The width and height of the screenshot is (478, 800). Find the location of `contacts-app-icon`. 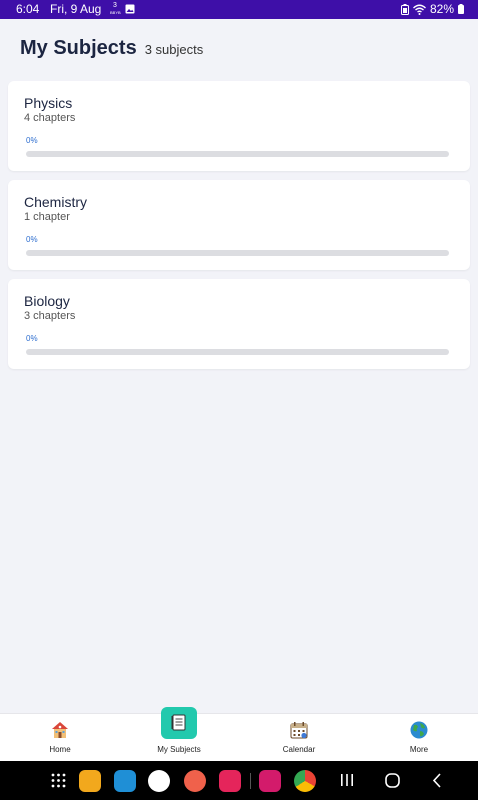

contacts-app-icon is located at coordinates (195, 781).